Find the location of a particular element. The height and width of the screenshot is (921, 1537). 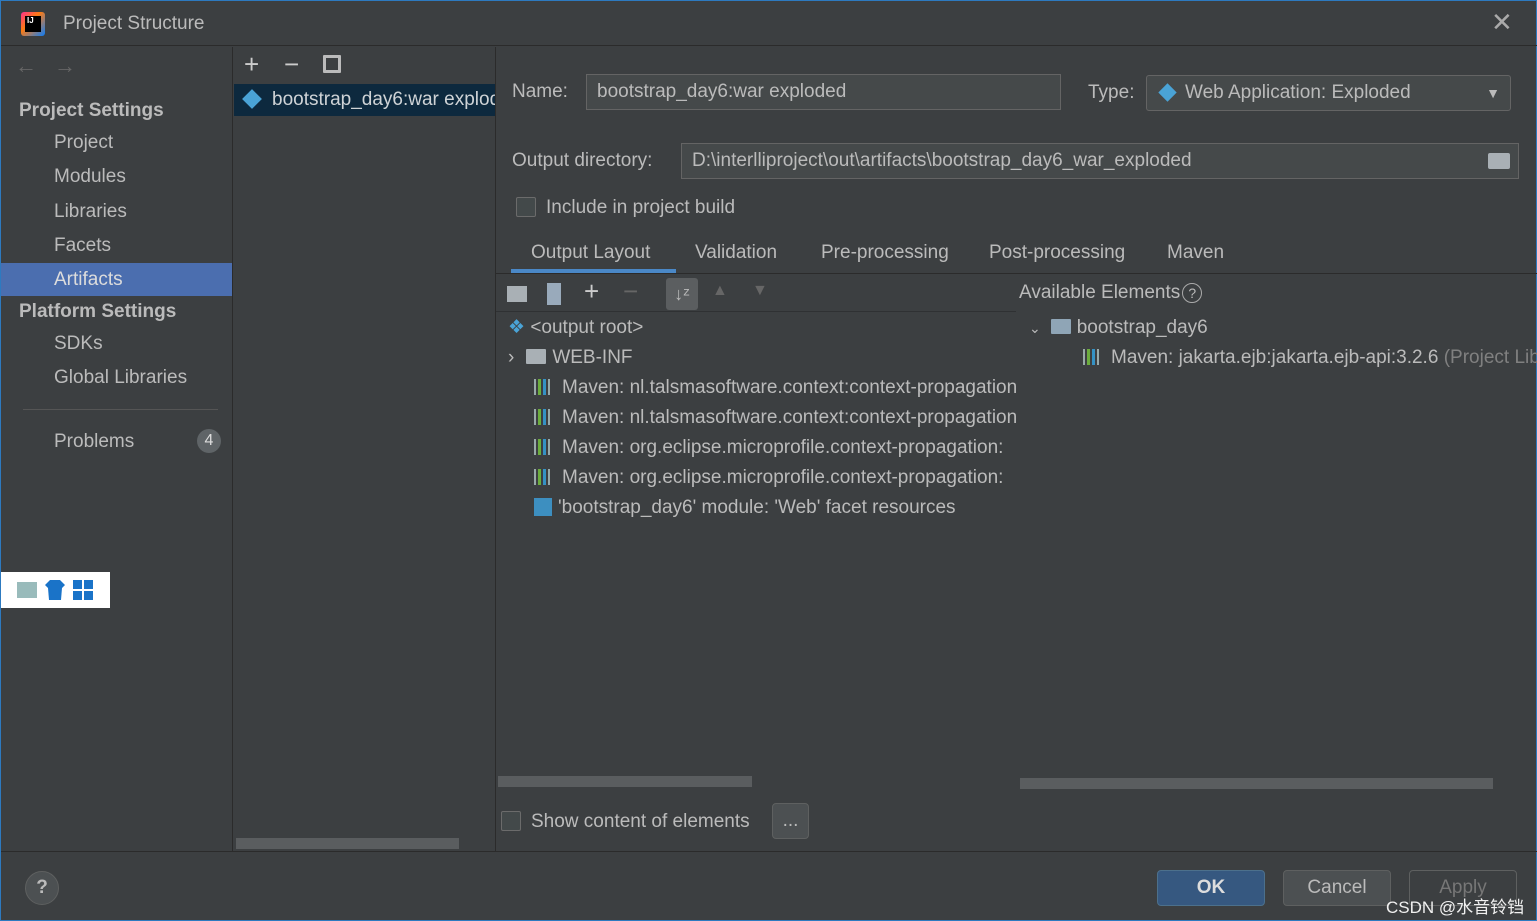

chevron-right-icon: › is located at coordinates (511, 357).